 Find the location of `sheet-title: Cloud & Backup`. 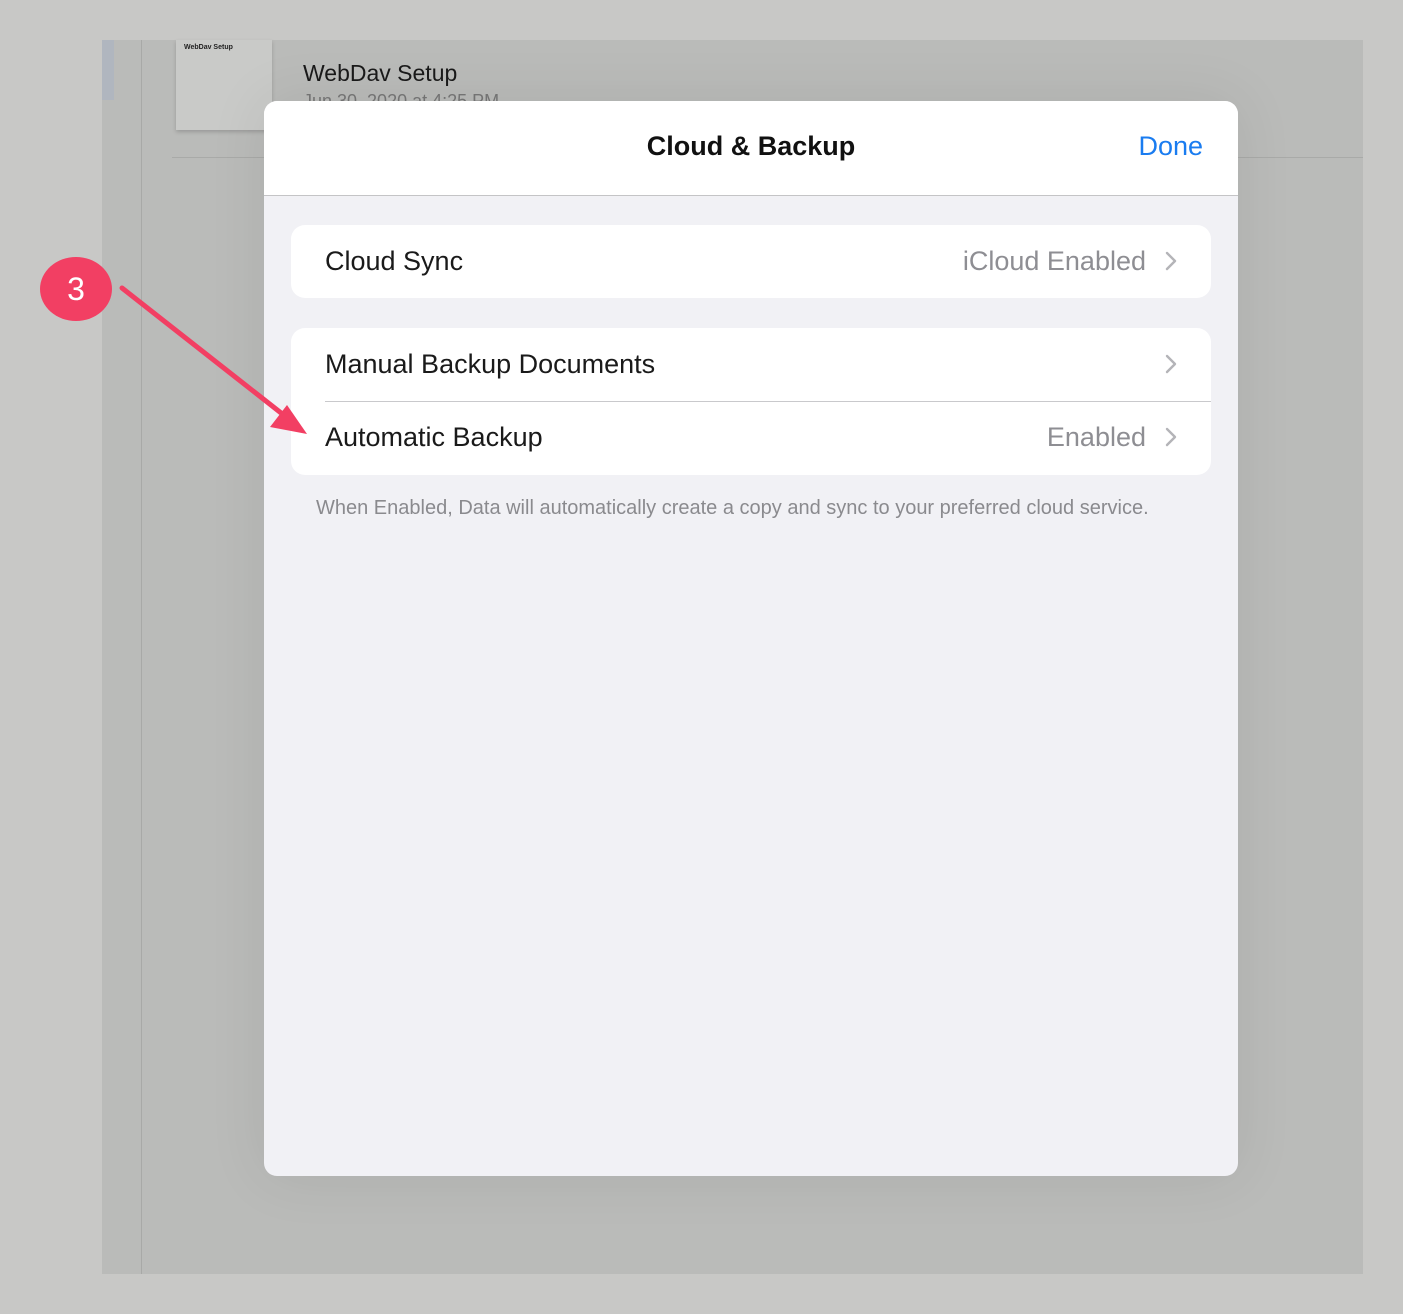

sheet-title: Cloud & Backup is located at coordinates (751, 146).